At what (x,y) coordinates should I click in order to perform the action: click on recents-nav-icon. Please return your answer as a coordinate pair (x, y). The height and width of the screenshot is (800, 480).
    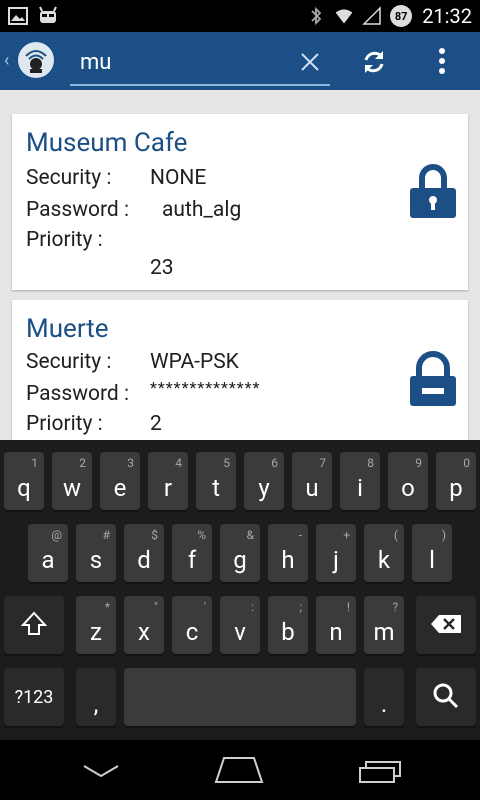
    Looking at the image, I should click on (380, 774).